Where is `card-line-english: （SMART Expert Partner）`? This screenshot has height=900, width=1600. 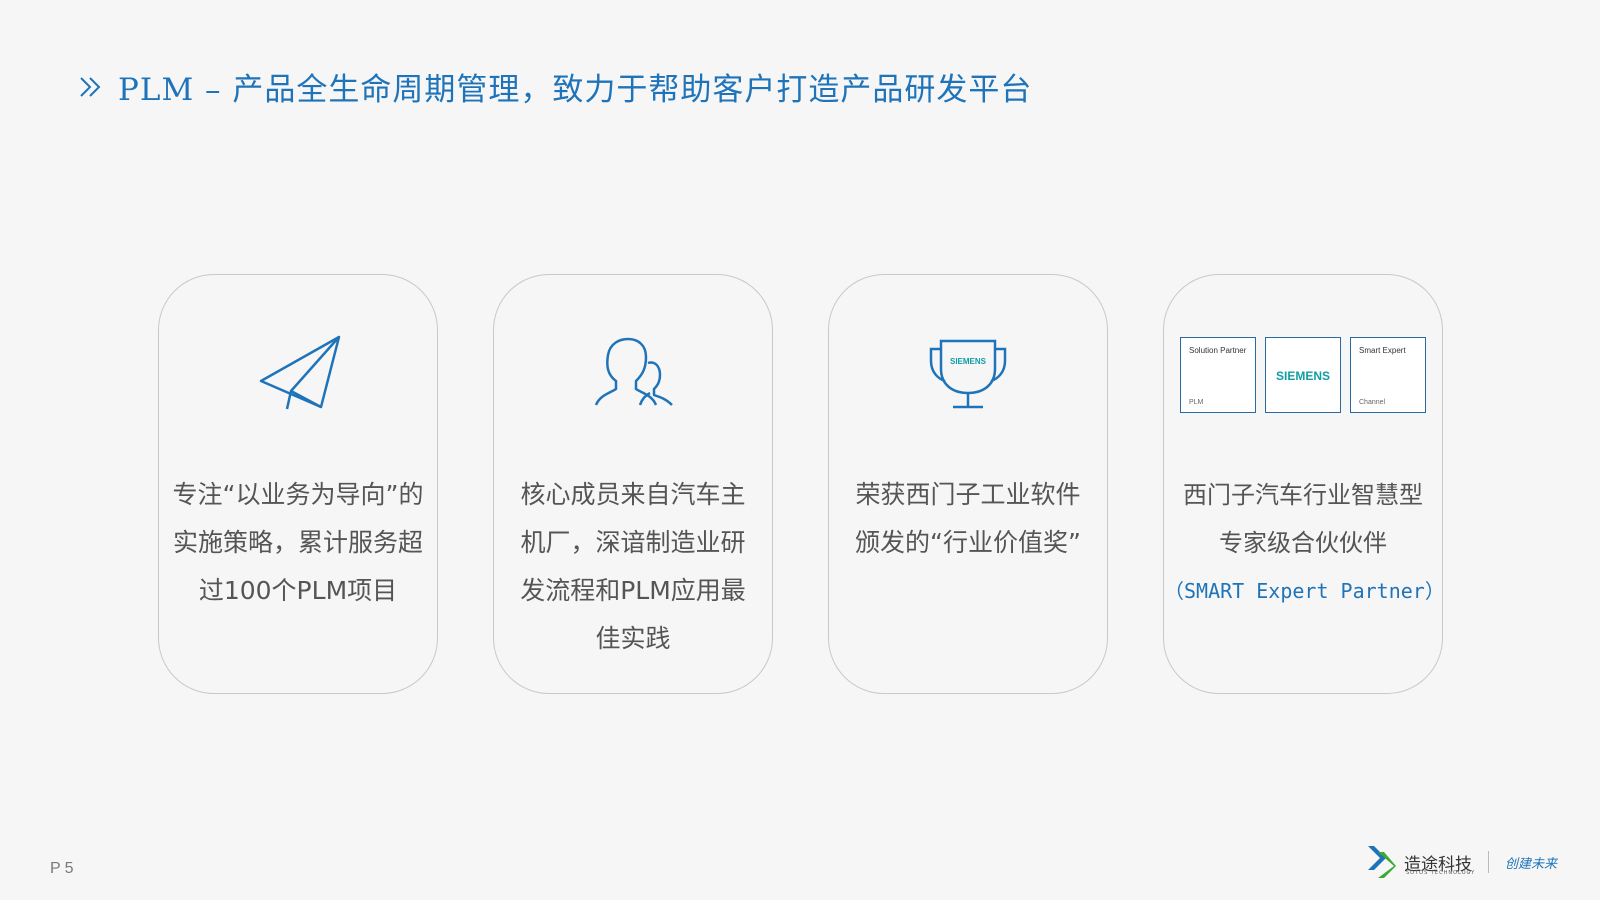 card-line-english: （SMART Expert Partner） is located at coordinates (1304, 591).